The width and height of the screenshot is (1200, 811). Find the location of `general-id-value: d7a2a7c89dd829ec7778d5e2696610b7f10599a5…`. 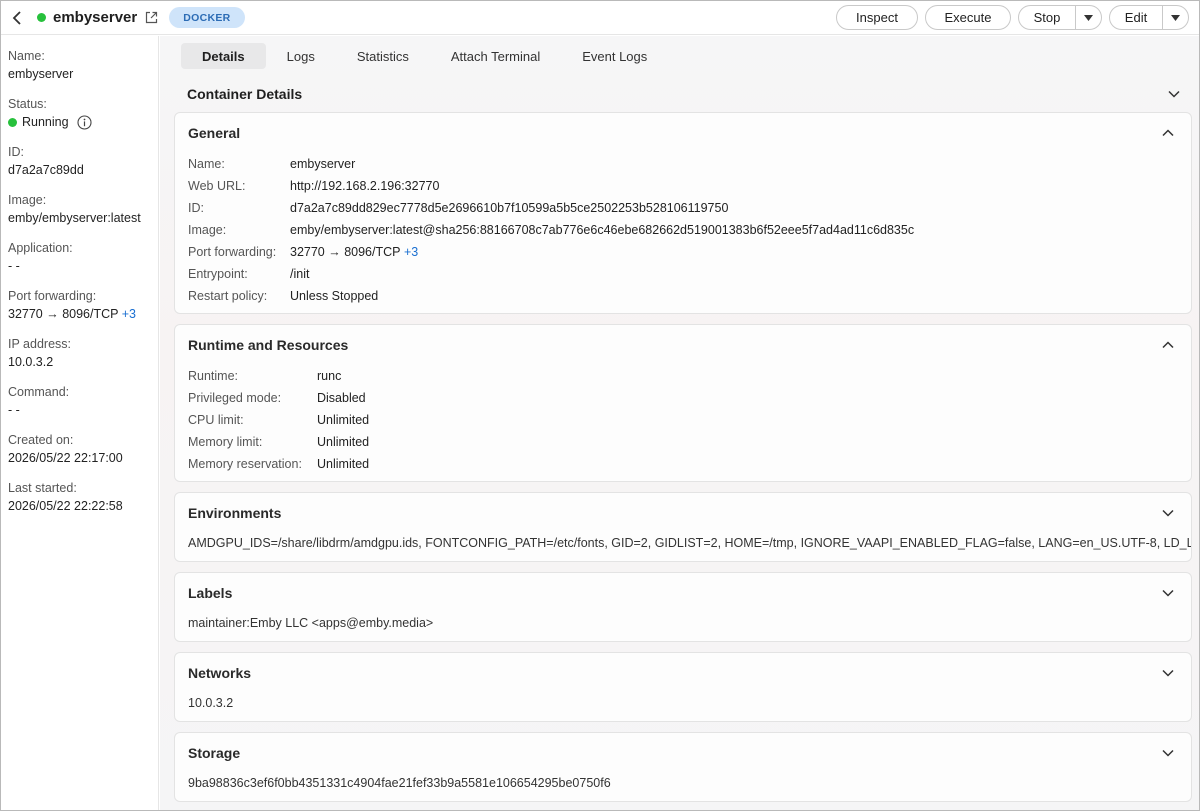

general-id-value: d7a2a7c89dd829ec7778d5e2696610b7f10599a5… is located at coordinates (509, 208).